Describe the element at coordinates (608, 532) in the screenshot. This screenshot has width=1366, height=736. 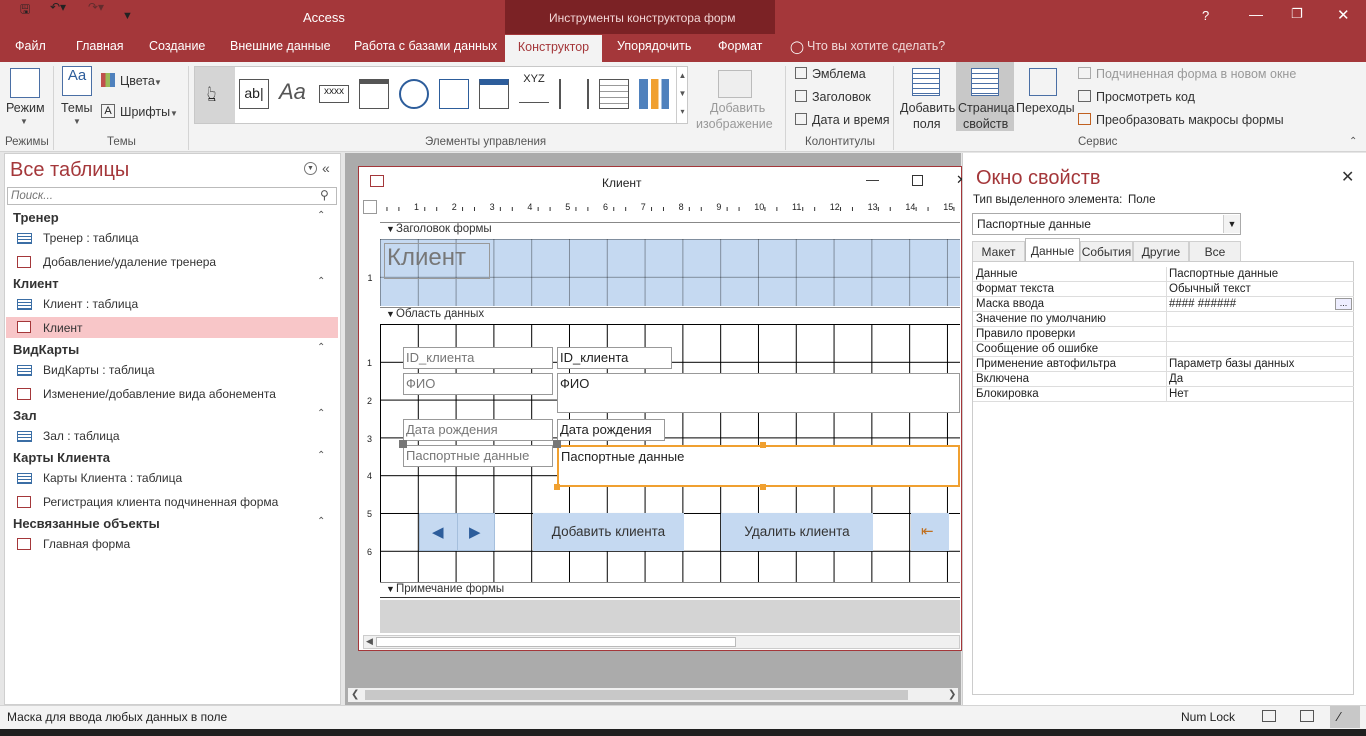
I see `add-client-button: Добавить клиента` at that location.